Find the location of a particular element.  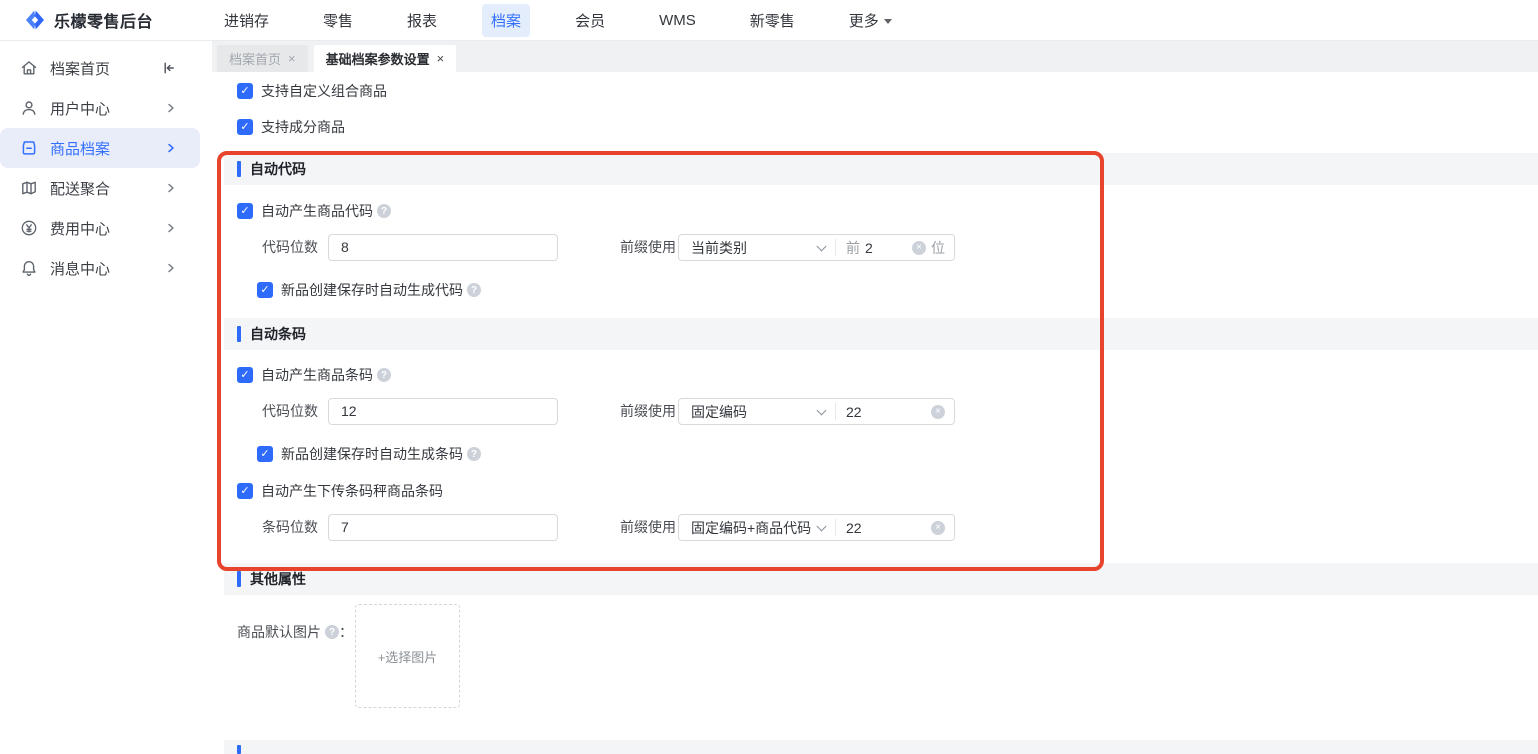

section-title: 自动条码 is located at coordinates (278, 334).